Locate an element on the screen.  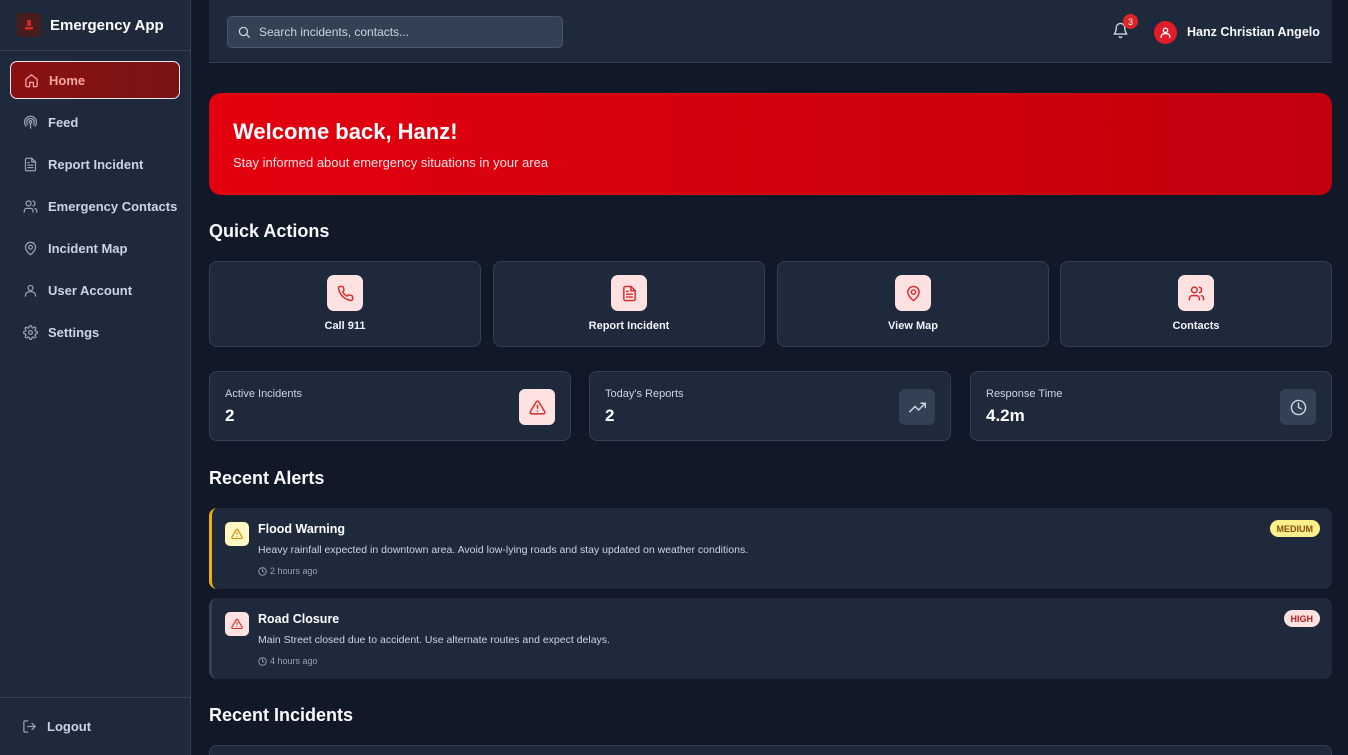
stat-label: Response Time is located at coordinates (1024, 394).